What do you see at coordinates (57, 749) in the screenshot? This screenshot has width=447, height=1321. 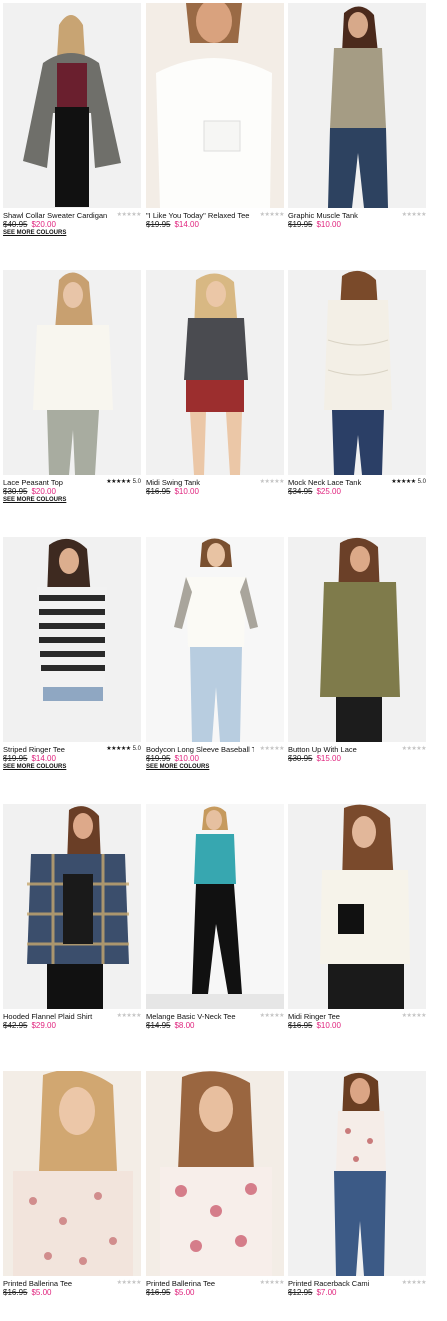 I see `product-name: Striped Ringer Tee` at bounding box center [57, 749].